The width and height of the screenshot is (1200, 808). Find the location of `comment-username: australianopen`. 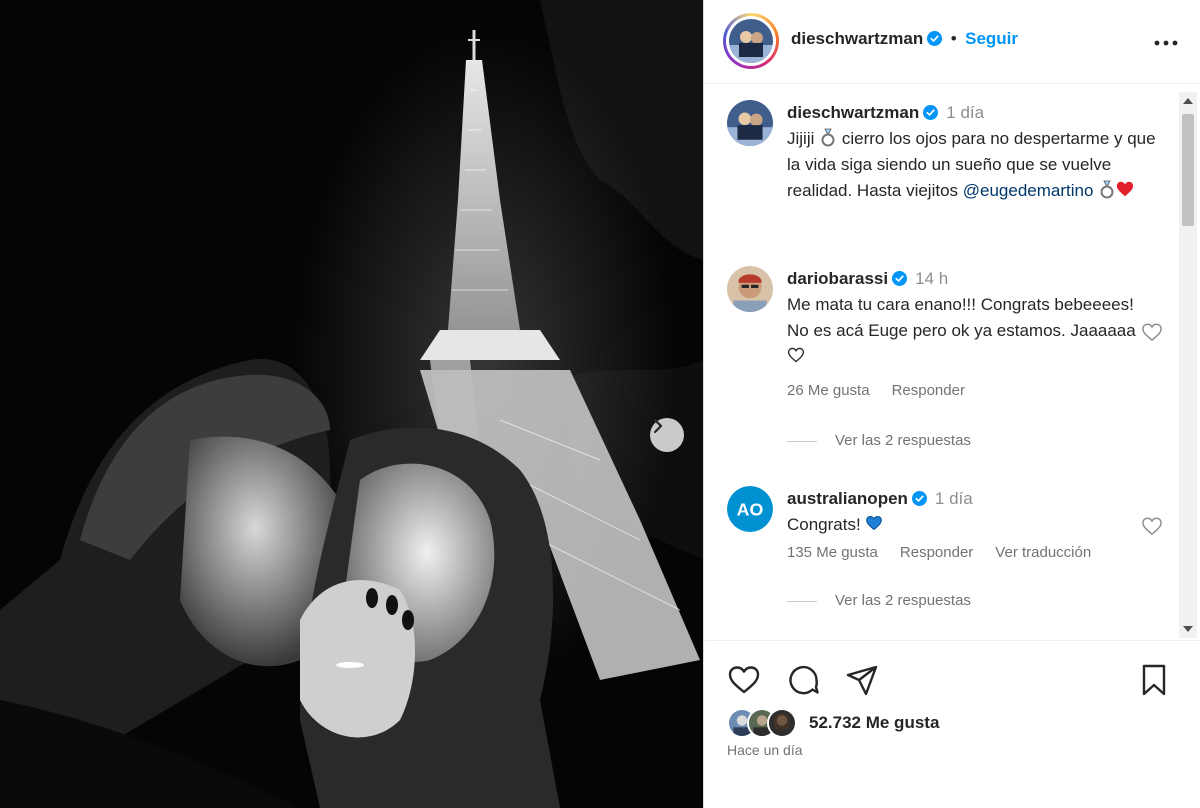

comment-username: australianopen is located at coordinates (847, 498).